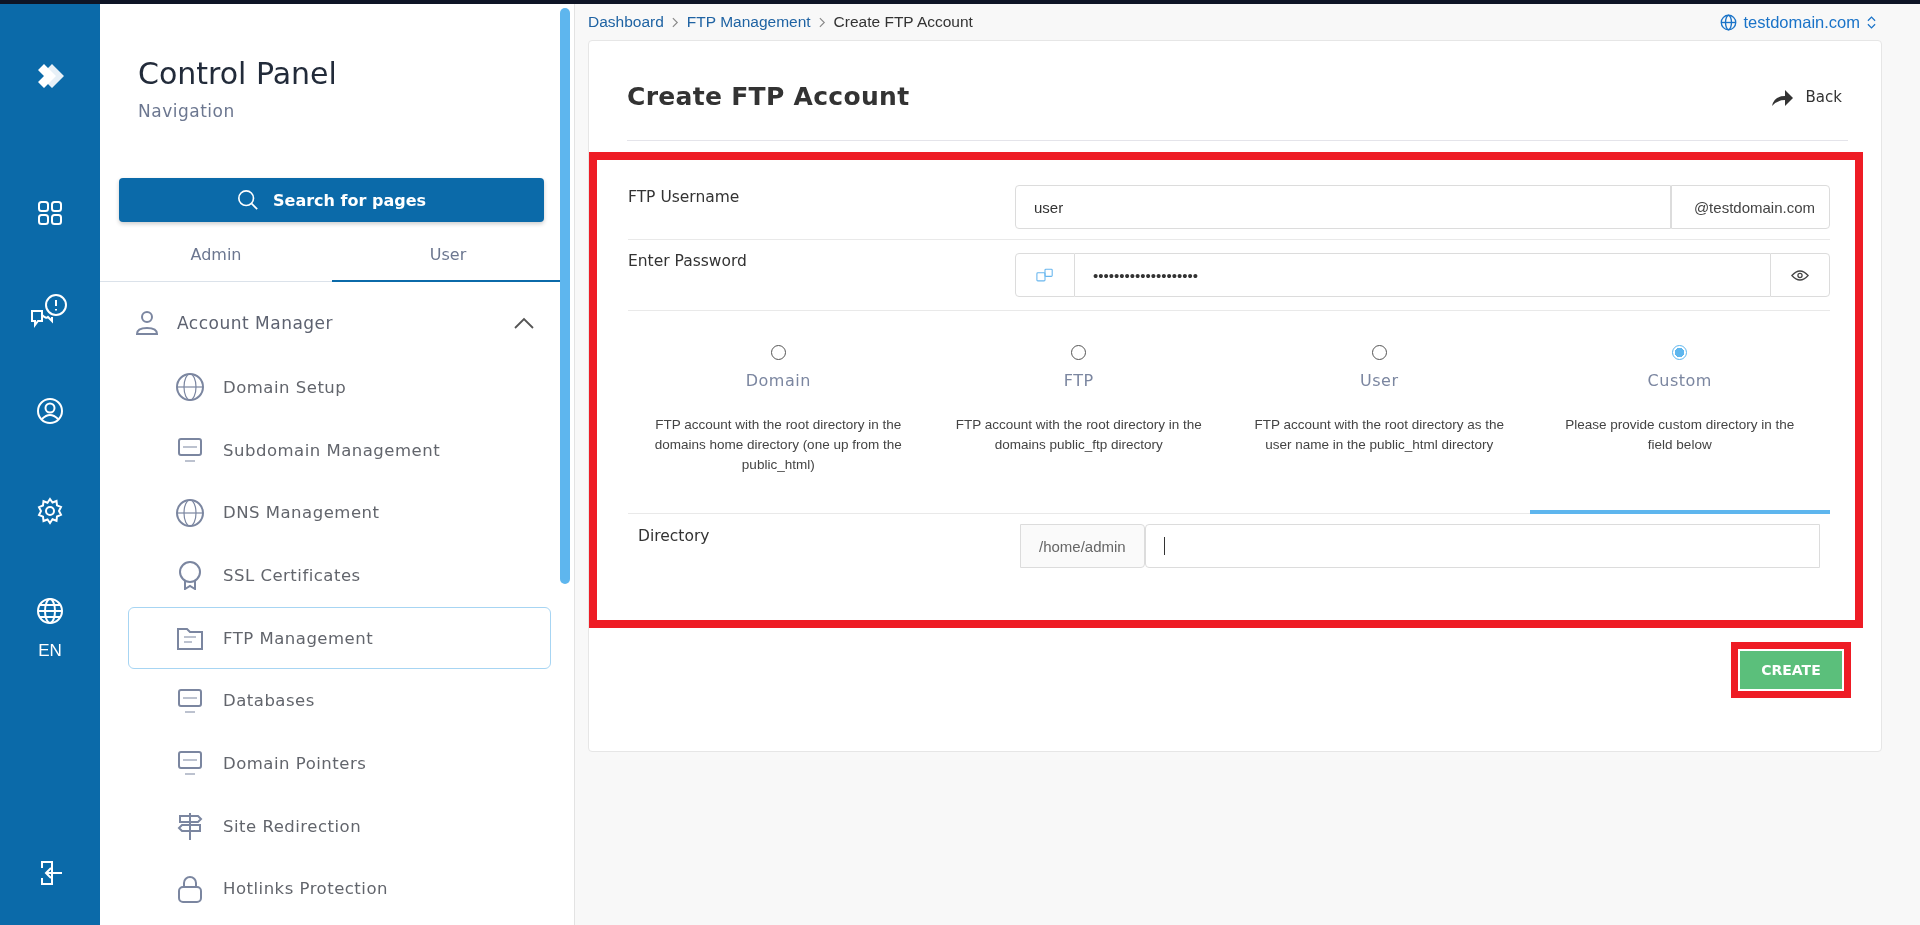 The image size is (1920, 925). Describe the element at coordinates (331, 200) in the screenshot. I see `search-button: Search for pages` at that location.